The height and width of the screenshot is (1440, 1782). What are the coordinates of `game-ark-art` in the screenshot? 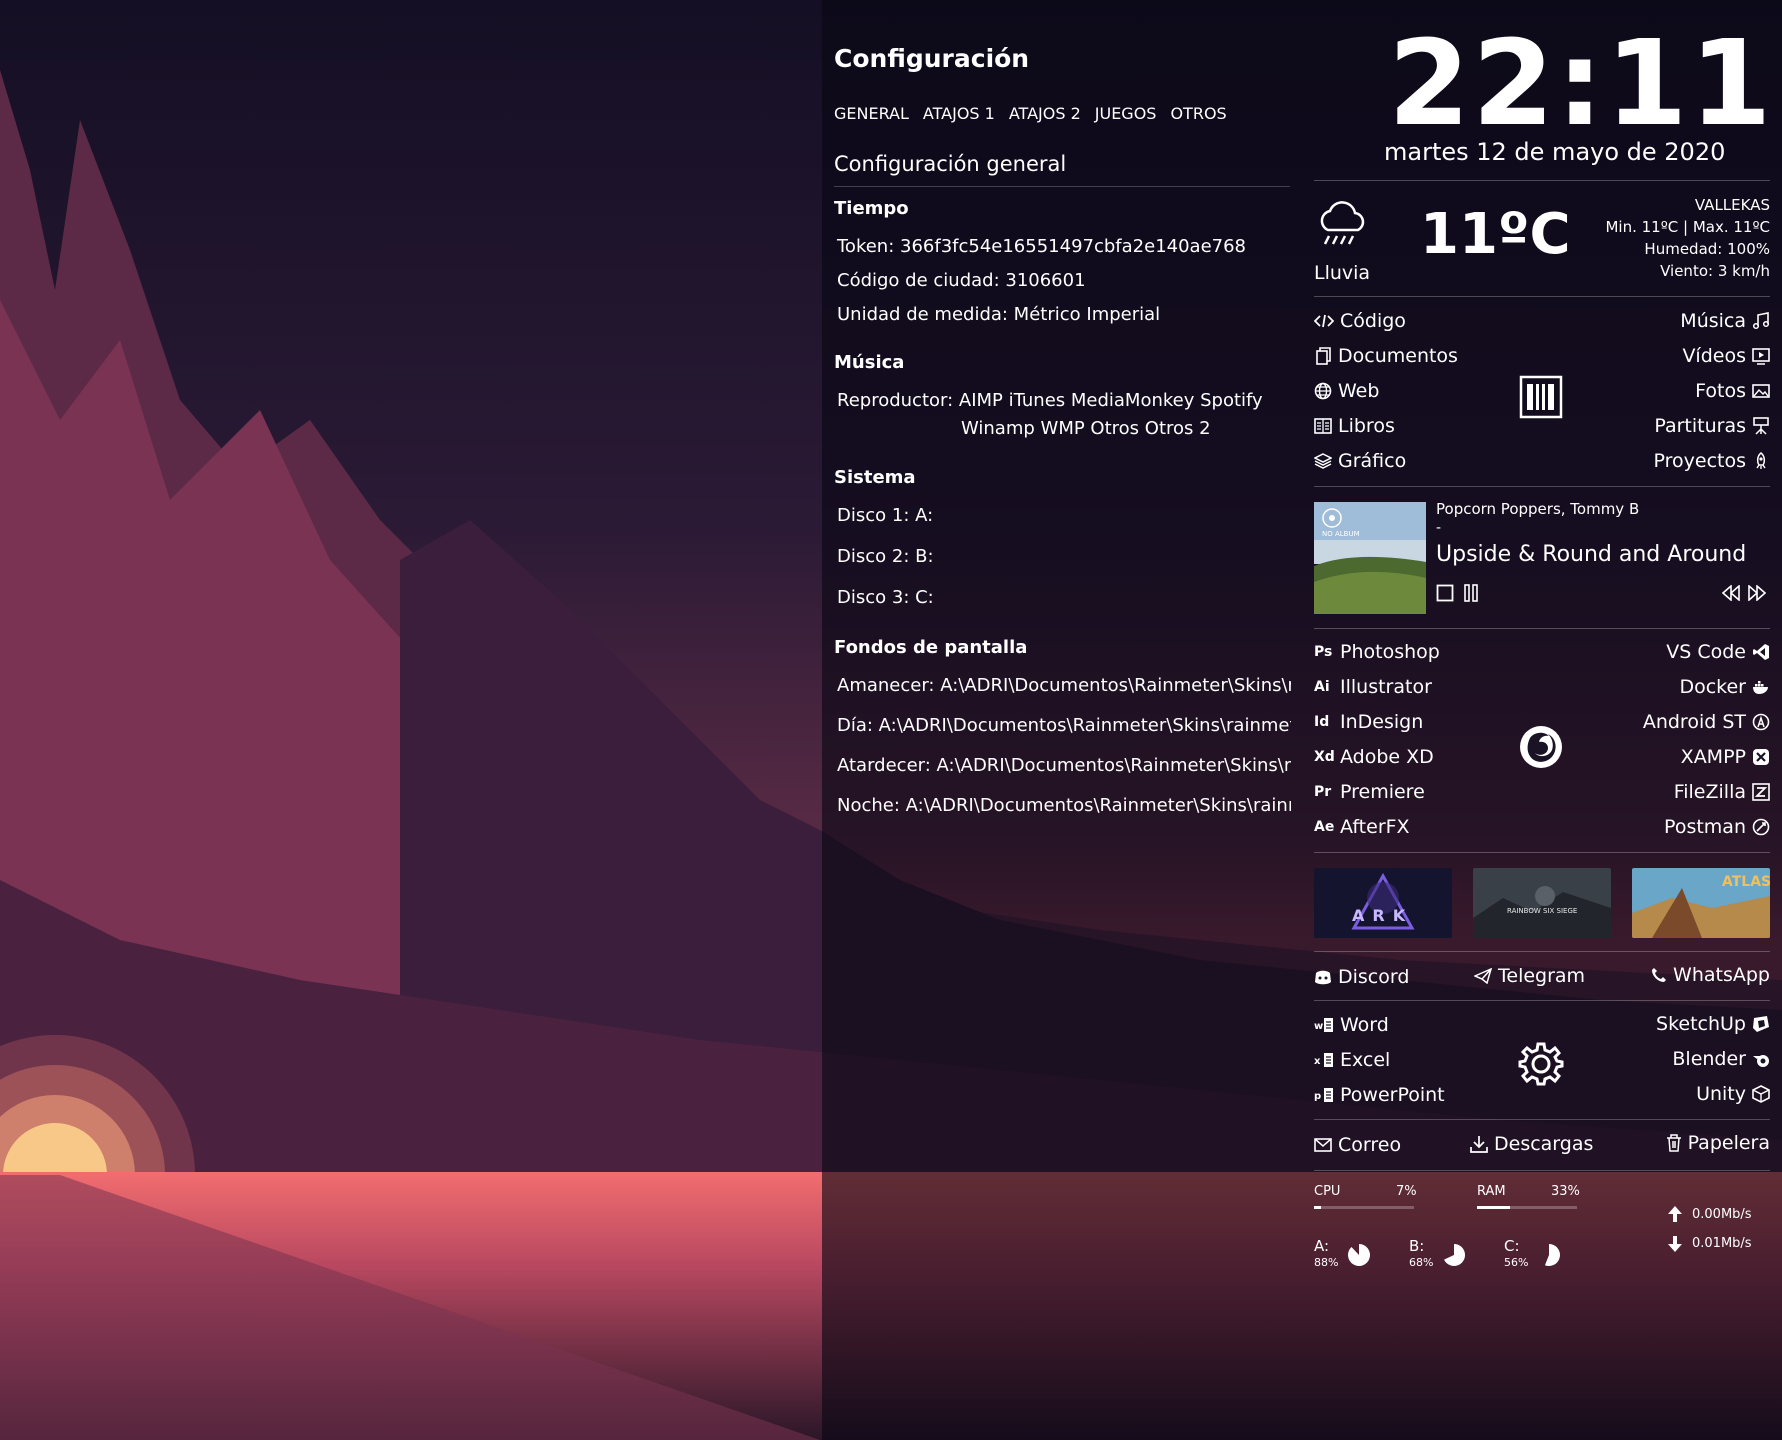 It's located at (1383, 903).